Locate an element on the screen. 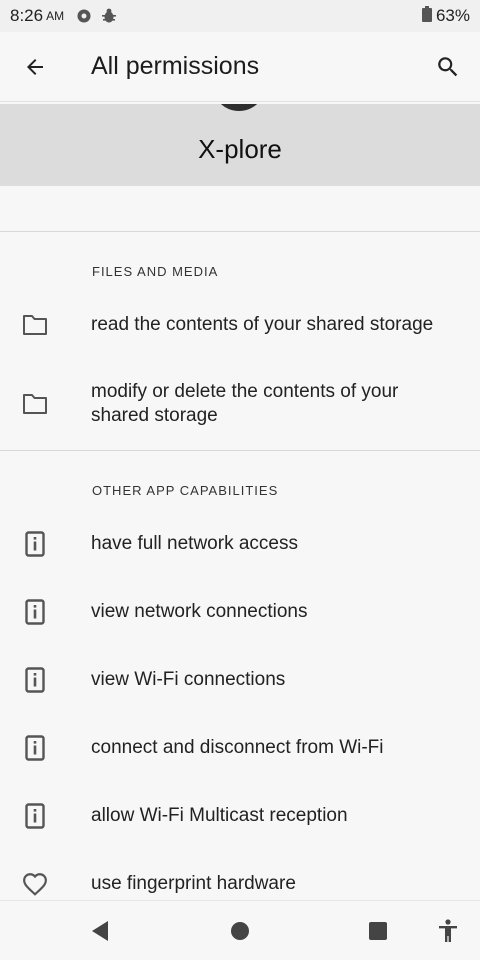 This screenshot has height=960, width=480. system-nav-bar is located at coordinates (240, 930).